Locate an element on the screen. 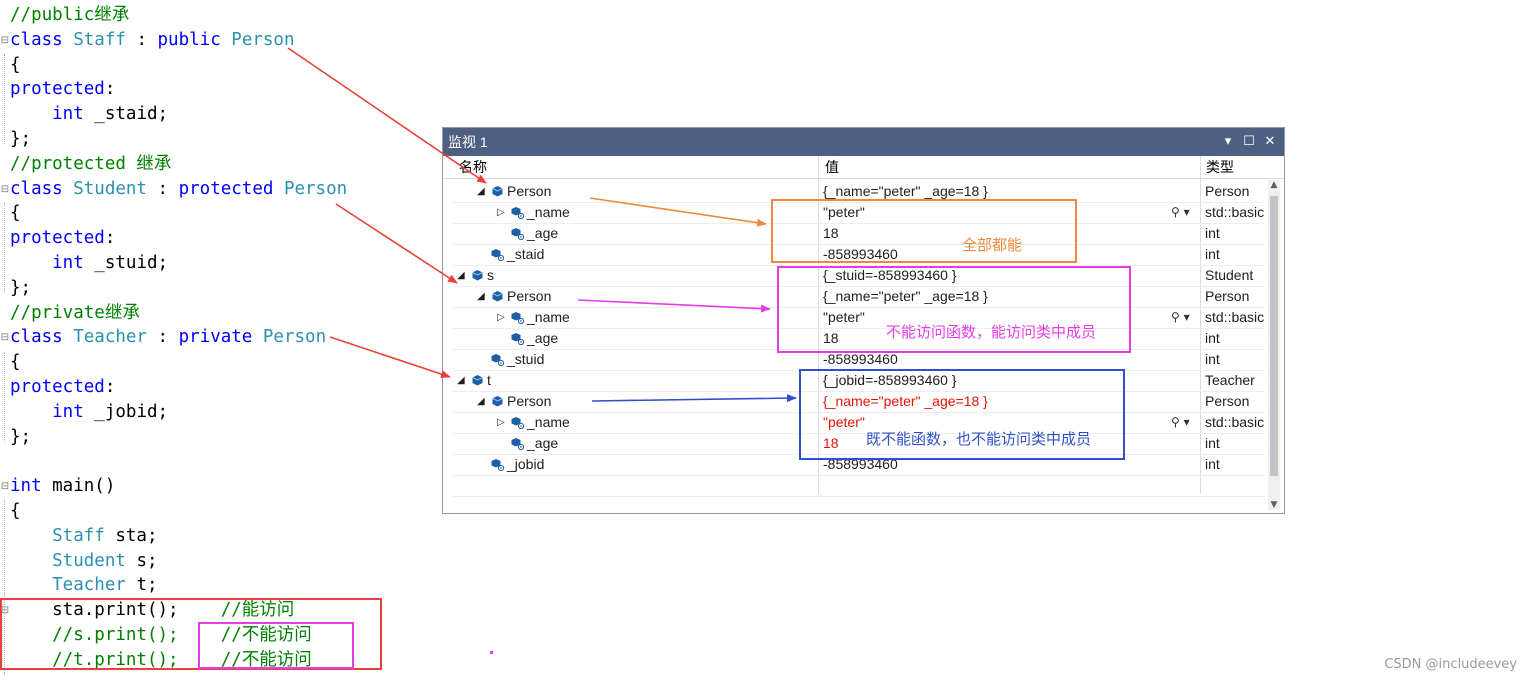 Image resolution: width=1531 pixels, height=682 pixels. arrow-staff is located at coordinates (387, 115).